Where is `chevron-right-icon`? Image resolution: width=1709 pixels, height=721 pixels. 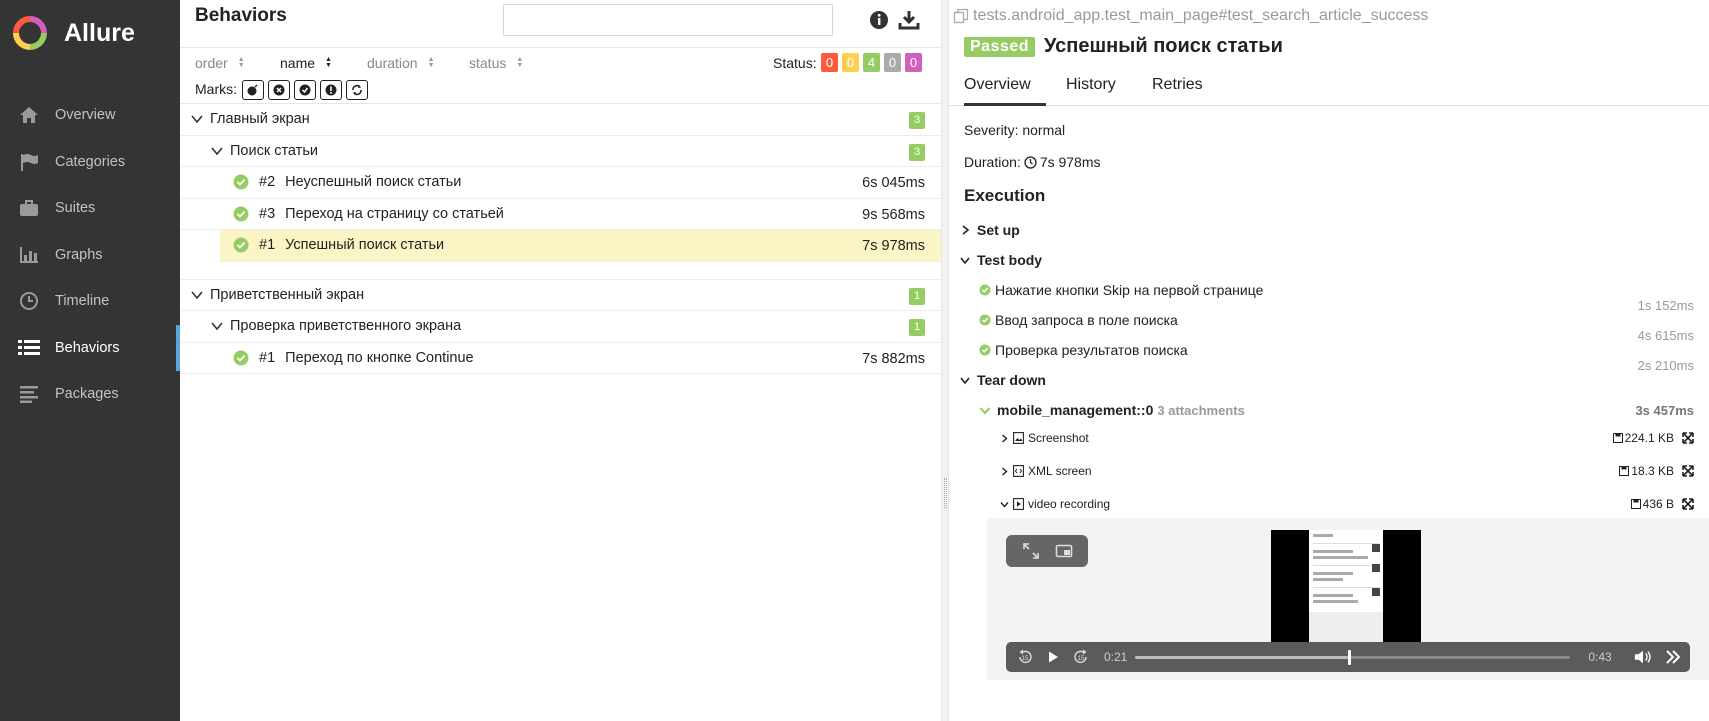 chevron-right-icon is located at coordinates (1005, 471).